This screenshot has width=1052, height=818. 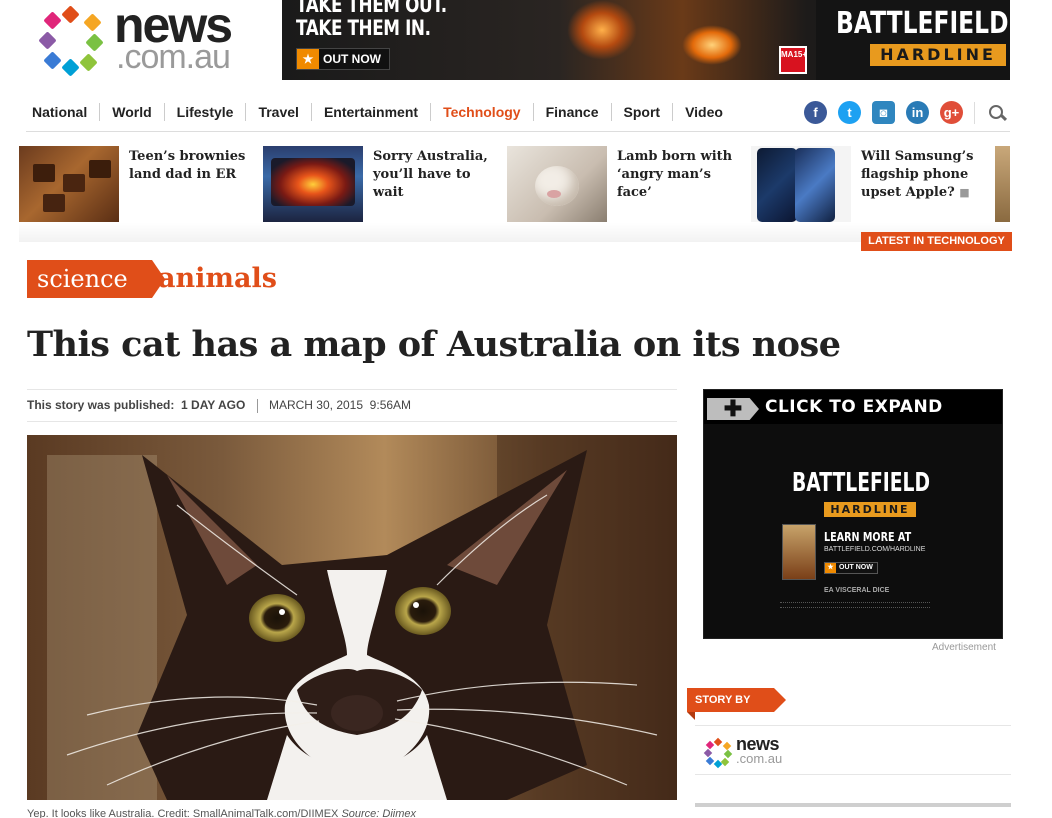 What do you see at coordinates (132, 112) in the screenshot?
I see `nav-item-world: World` at bounding box center [132, 112].